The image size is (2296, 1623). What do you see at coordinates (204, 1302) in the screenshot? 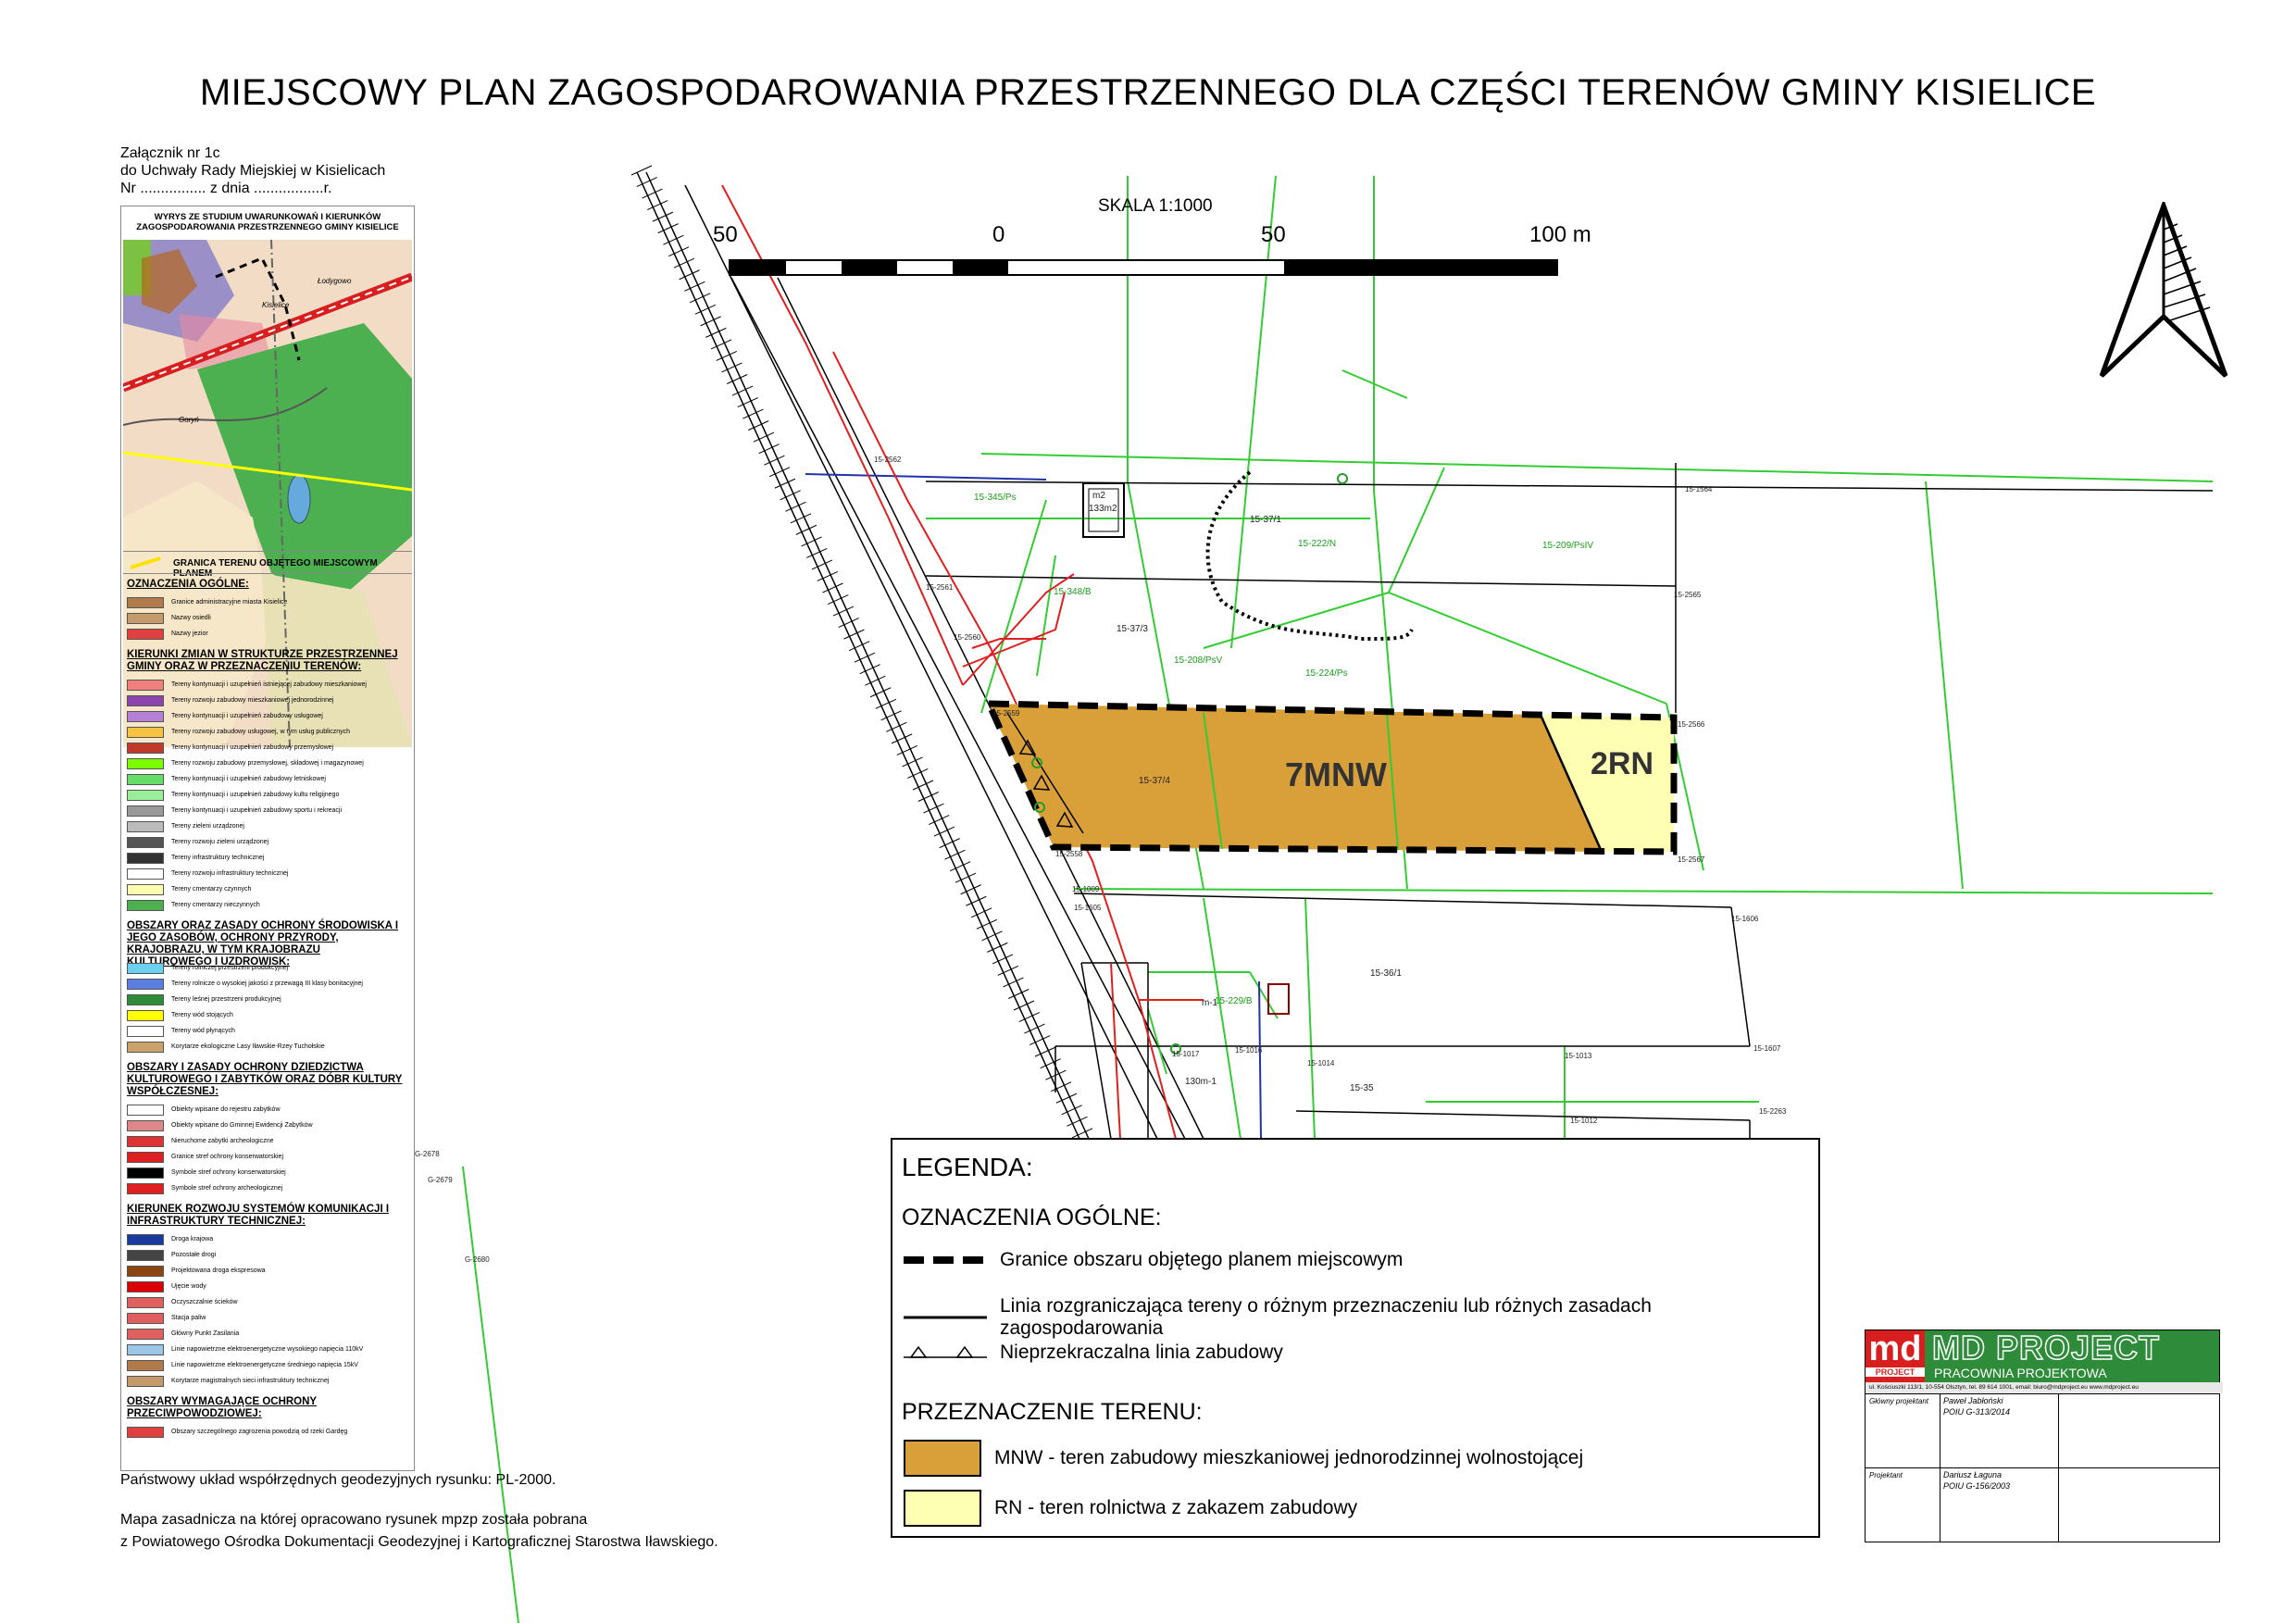
I see `study-legend-label: Oczyszczalnie ścieków` at bounding box center [204, 1302].